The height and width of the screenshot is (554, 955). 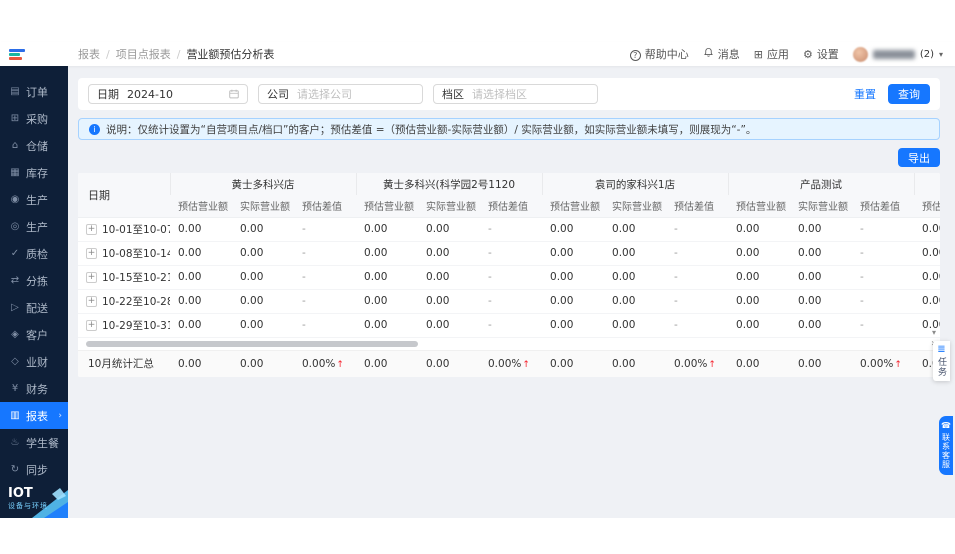 I want to click on settings-label: 设置, so click(x=827, y=54).